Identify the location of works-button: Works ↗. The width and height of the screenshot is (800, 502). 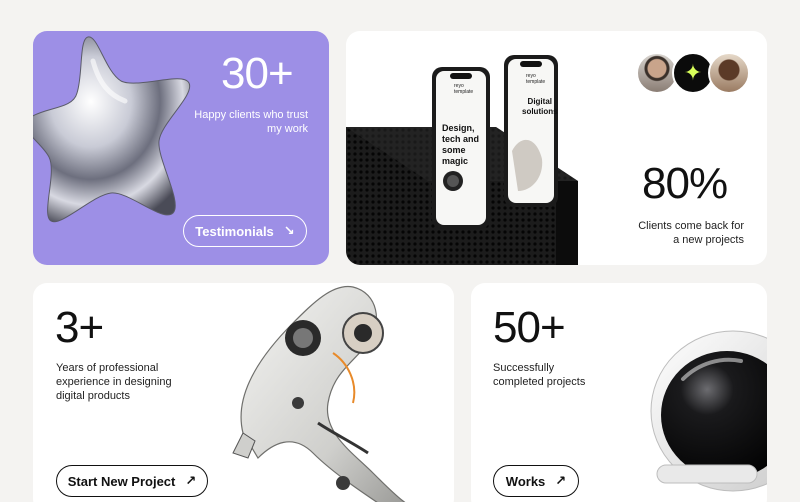
(536, 481).